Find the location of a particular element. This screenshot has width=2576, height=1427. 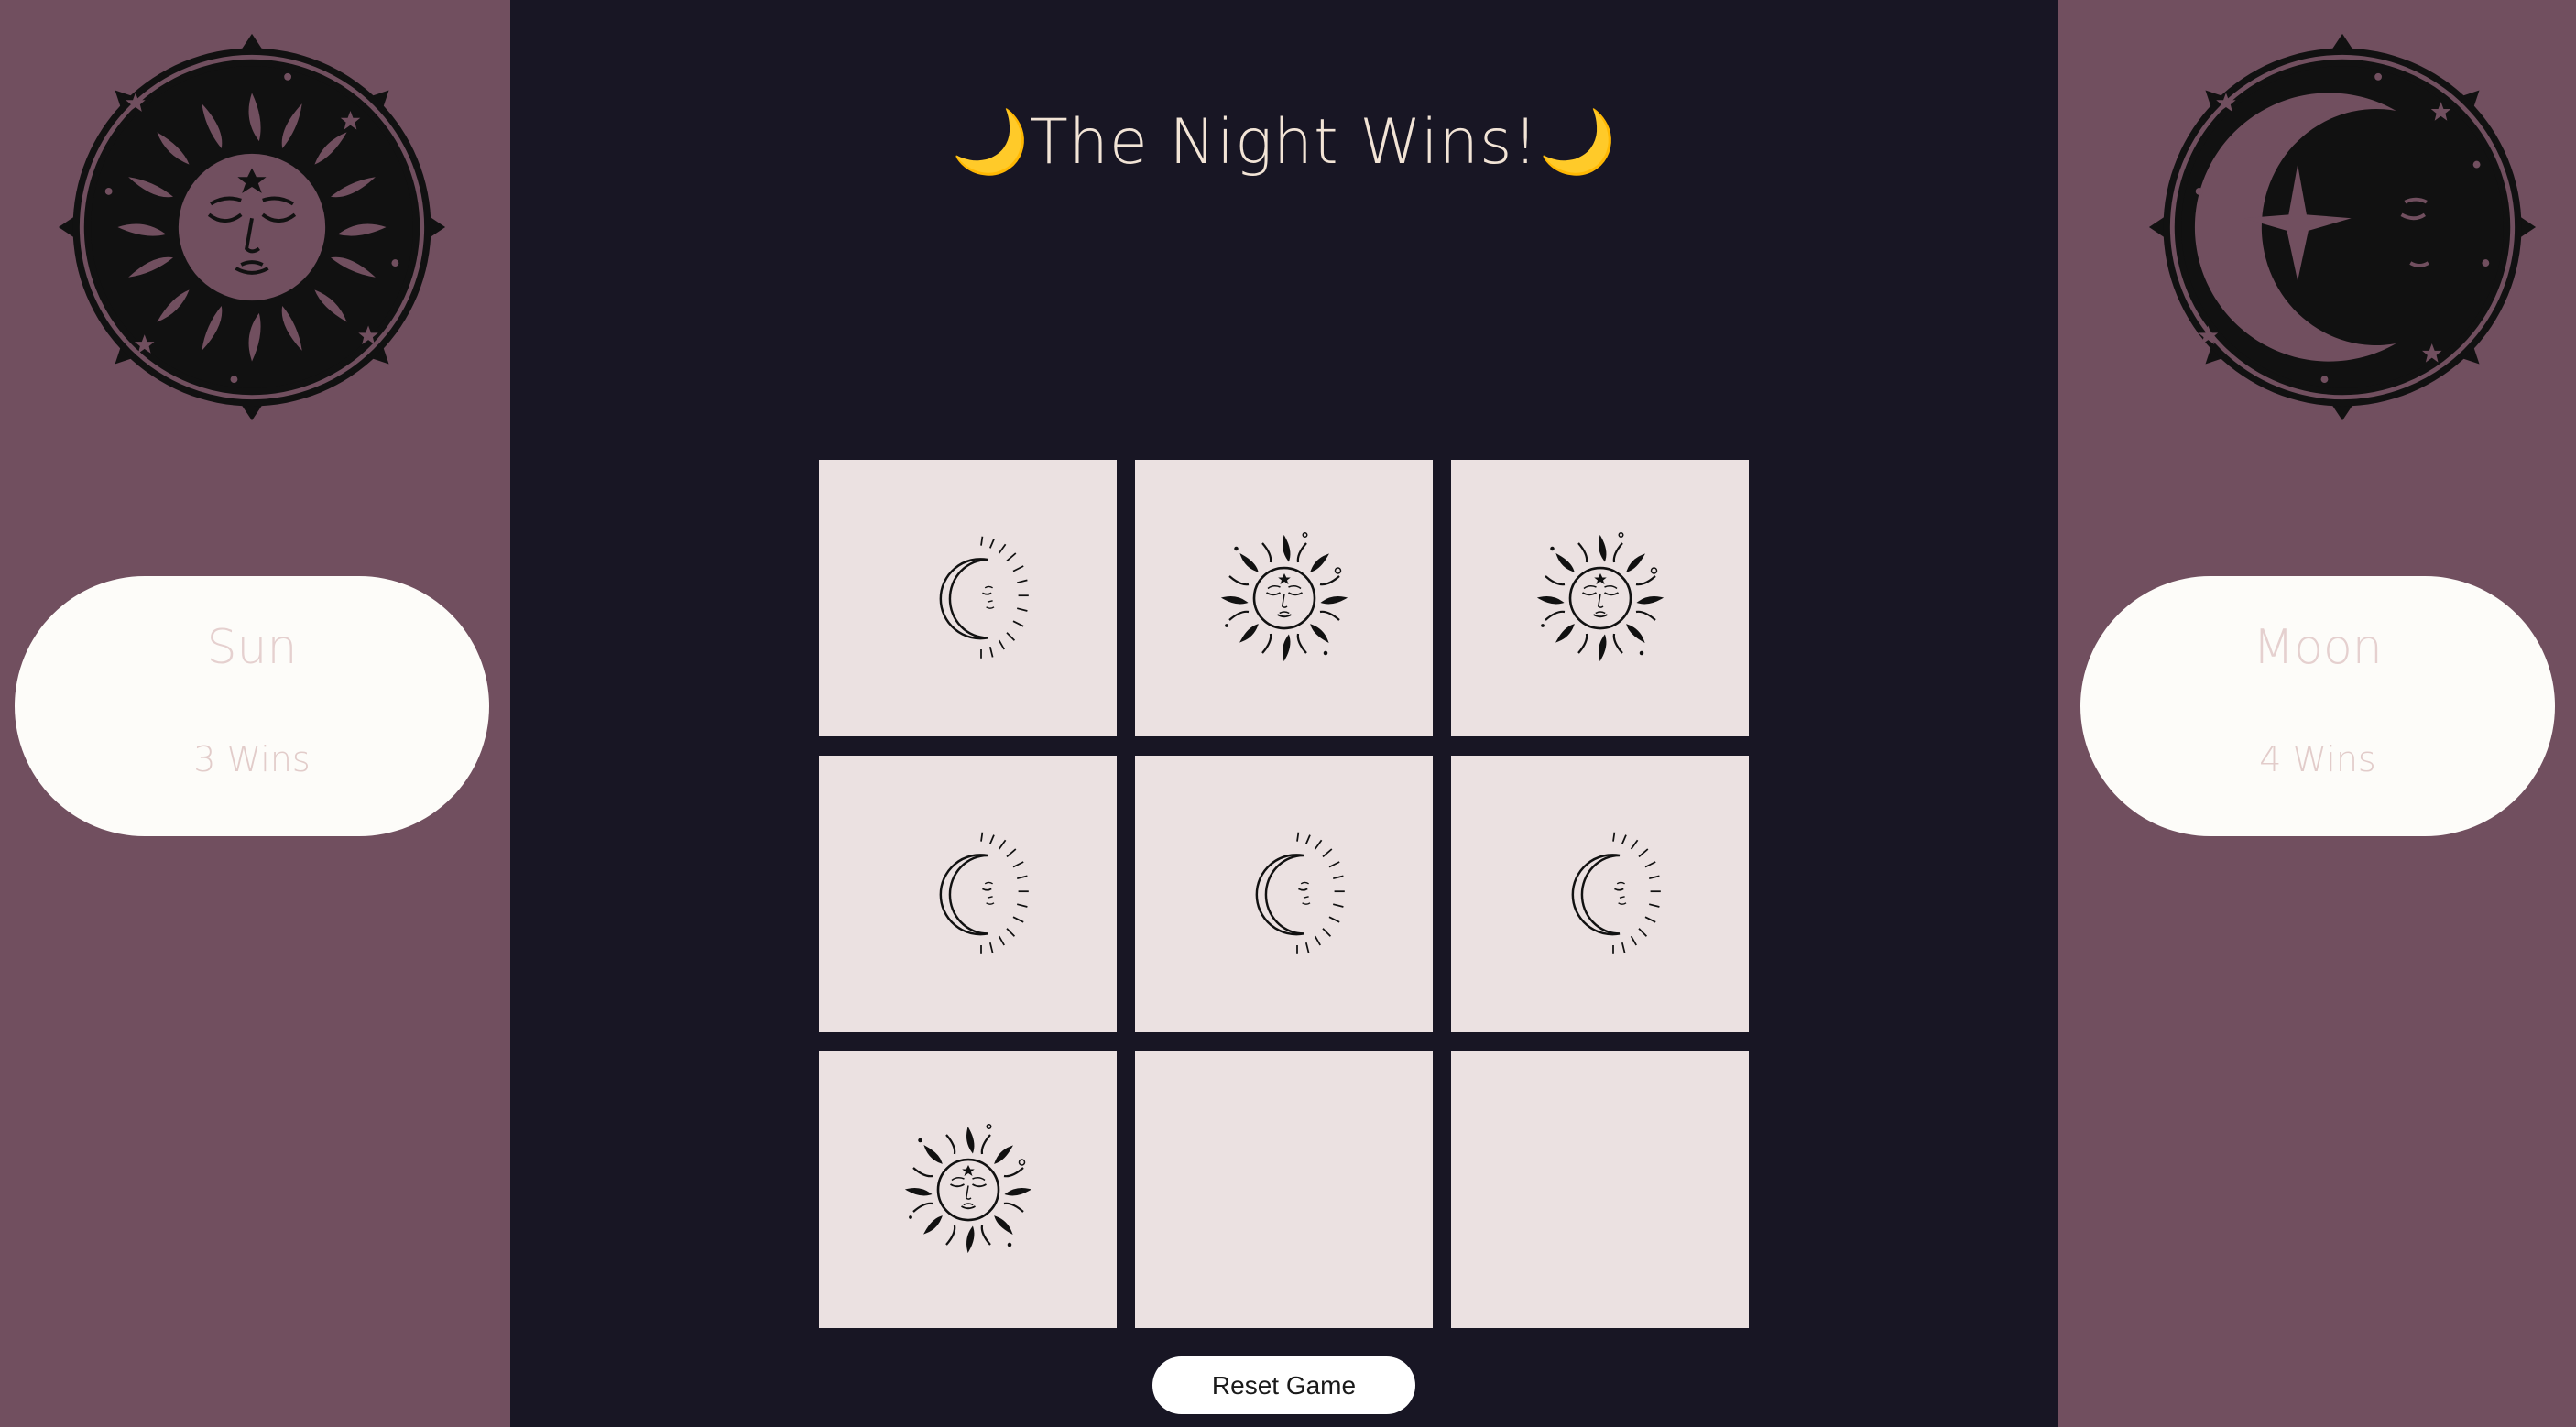

sun-score-card: Sun 3 Wins is located at coordinates (252, 706).